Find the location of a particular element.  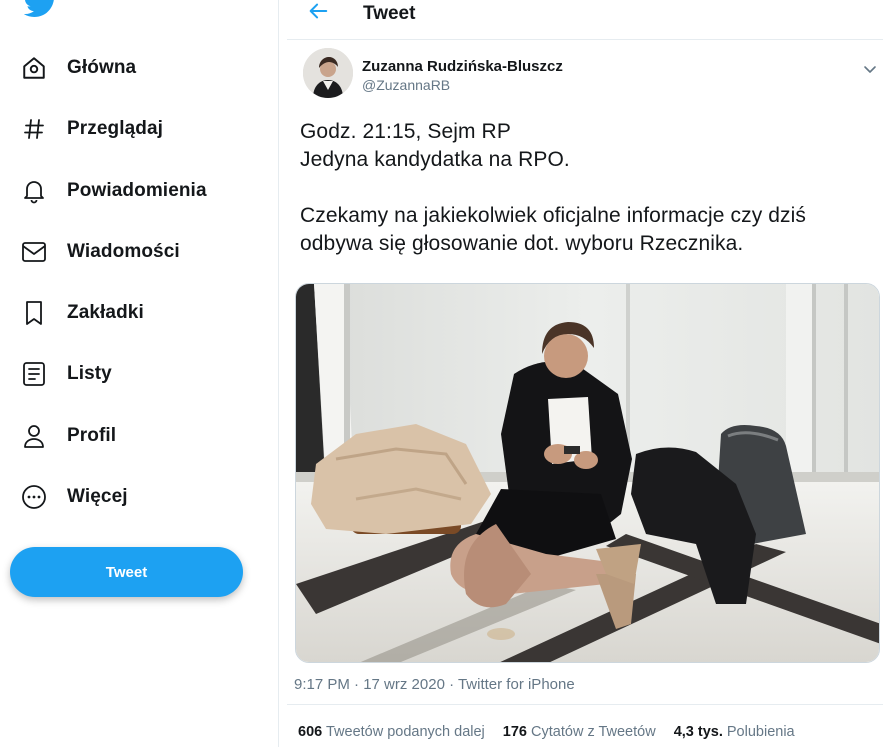

sidebar-item-notifications: Powiadomienia is located at coordinates (113, 191).